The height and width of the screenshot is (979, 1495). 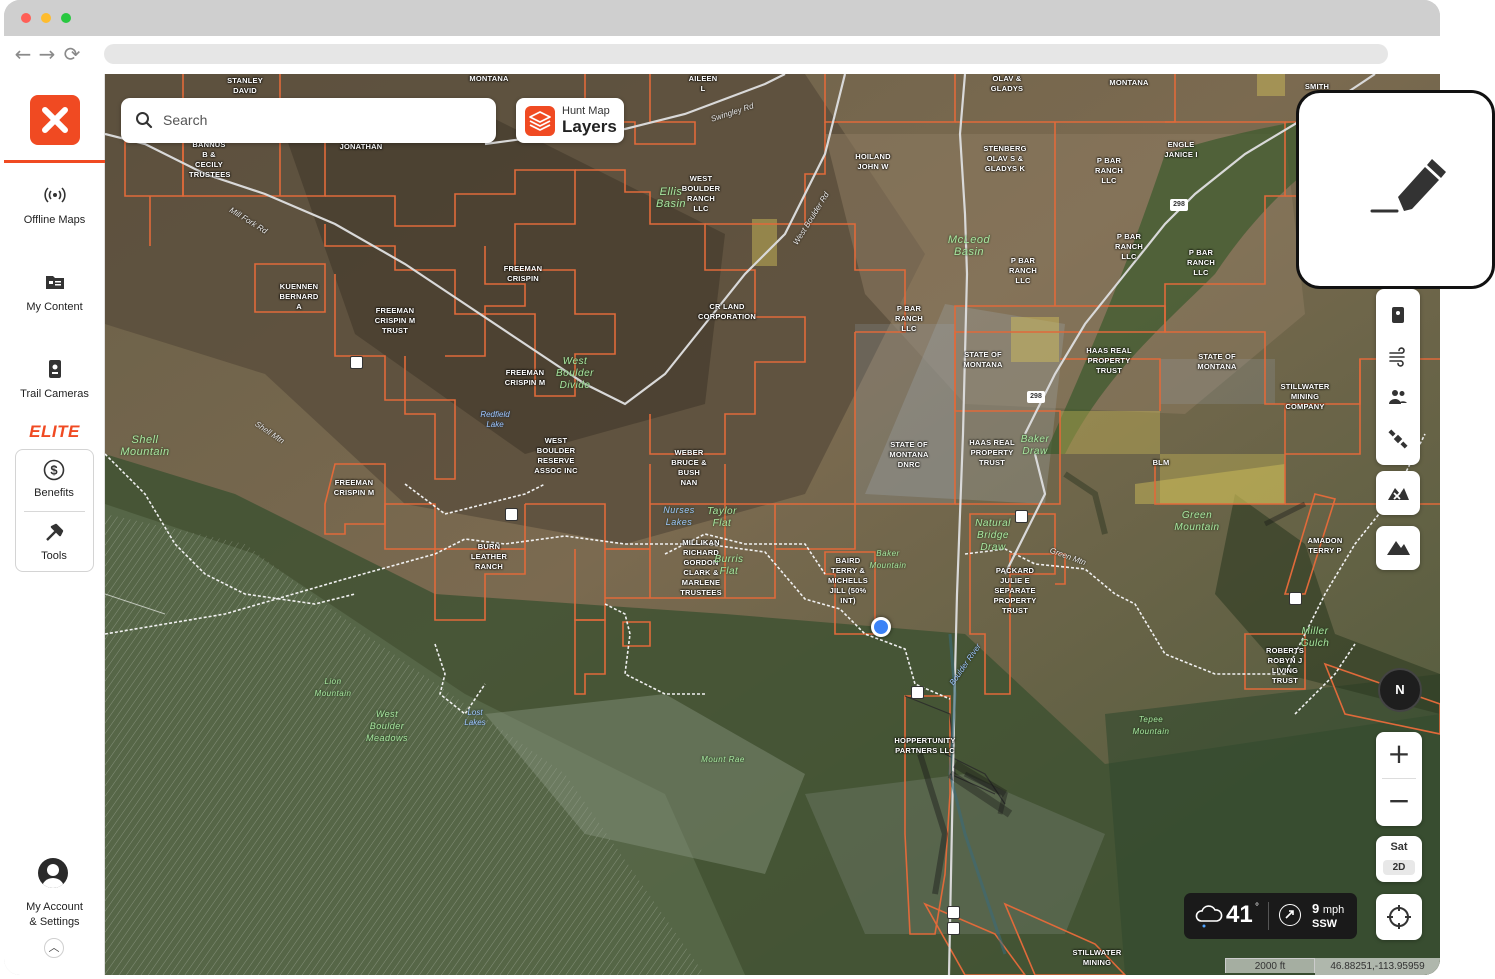 I want to click on trail-camera-icon, so click(x=1398, y=315).